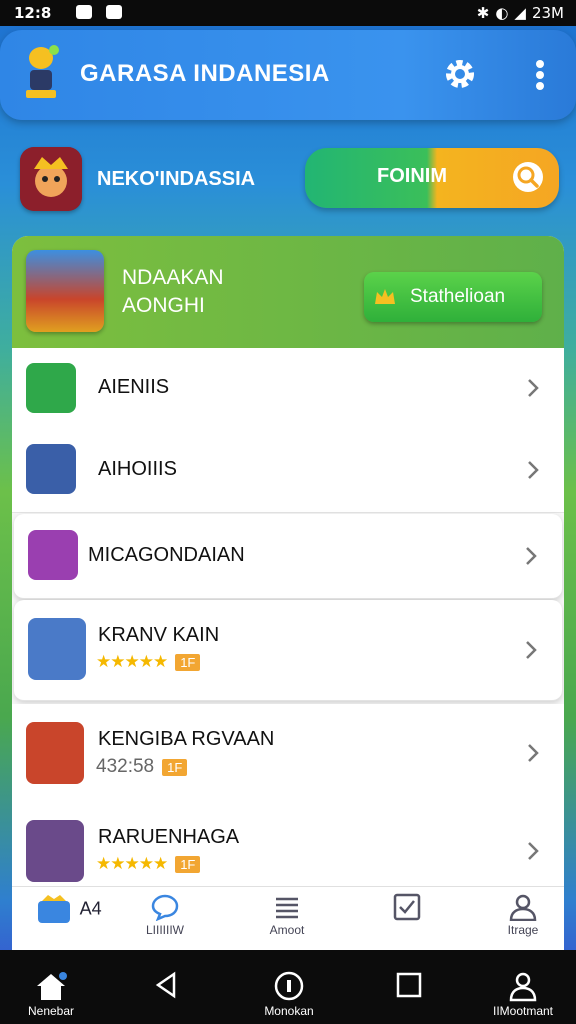  I want to click on signal-icon: ◢, so click(520, 13).